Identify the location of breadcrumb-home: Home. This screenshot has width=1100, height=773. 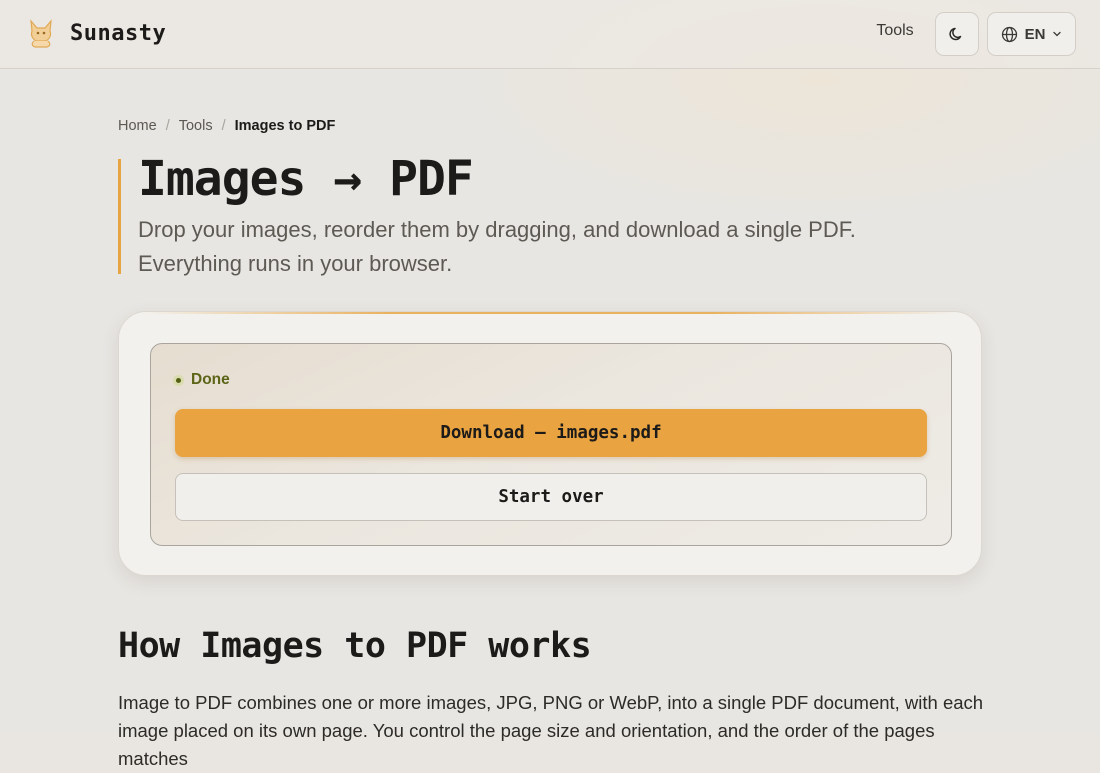
(137, 126).